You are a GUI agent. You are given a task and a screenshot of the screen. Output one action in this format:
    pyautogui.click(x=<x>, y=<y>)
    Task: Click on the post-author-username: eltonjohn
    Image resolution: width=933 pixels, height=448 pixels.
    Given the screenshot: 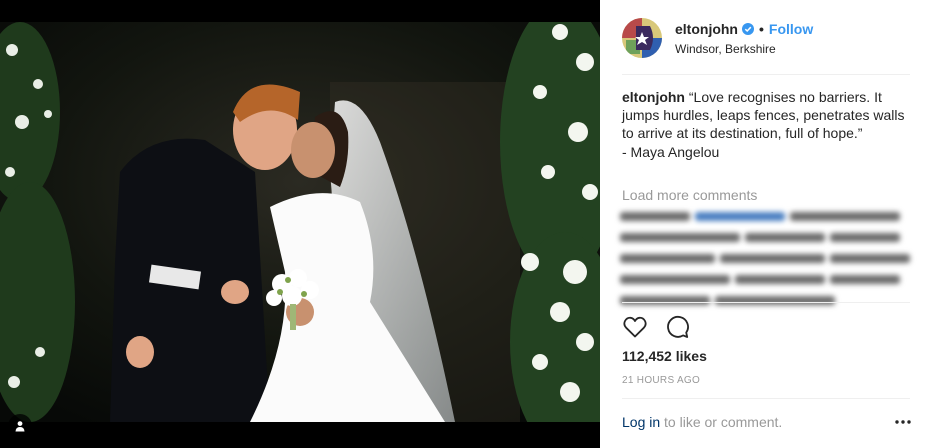 What is the action you would take?
    pyautogui.click(x=706, y=29)
    